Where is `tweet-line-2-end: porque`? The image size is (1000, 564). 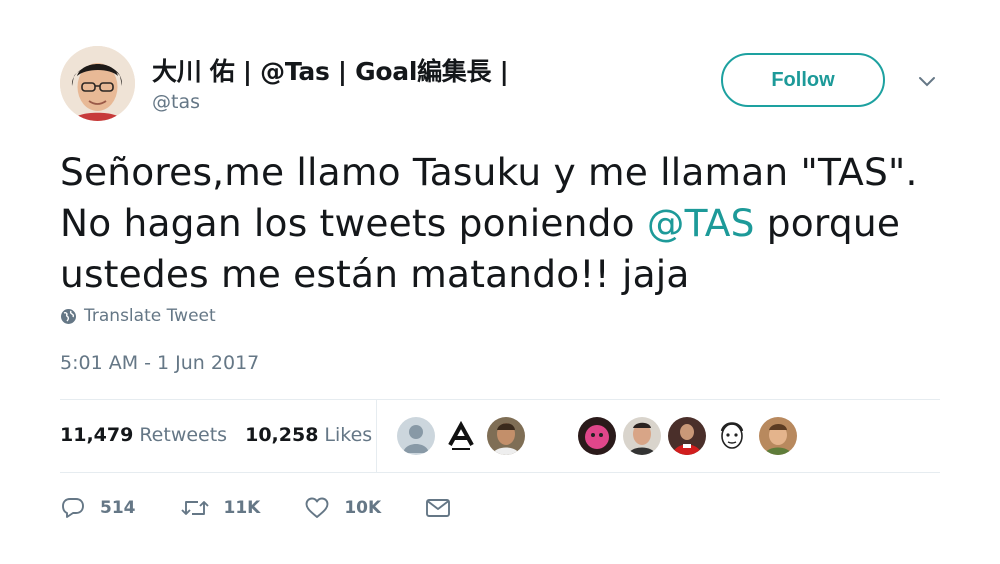 tweet-line-2-end: porque is located at coordinates (827, 223).